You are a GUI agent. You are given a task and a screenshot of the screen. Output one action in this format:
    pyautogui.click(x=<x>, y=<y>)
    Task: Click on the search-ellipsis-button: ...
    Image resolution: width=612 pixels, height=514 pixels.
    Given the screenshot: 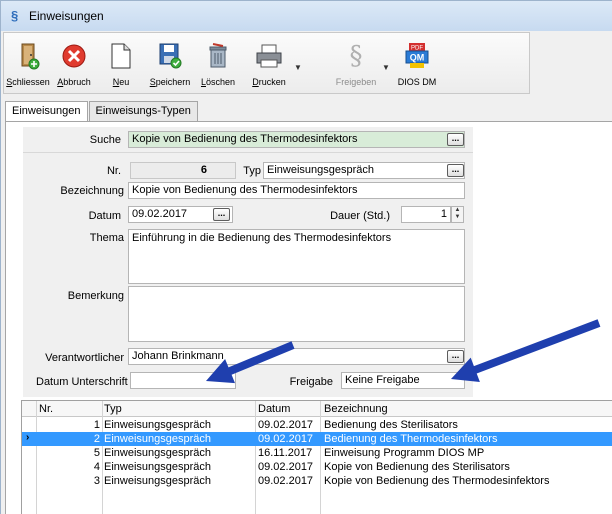 What is the action you would take?
    pyautogui.click(x=455, y=139)
    